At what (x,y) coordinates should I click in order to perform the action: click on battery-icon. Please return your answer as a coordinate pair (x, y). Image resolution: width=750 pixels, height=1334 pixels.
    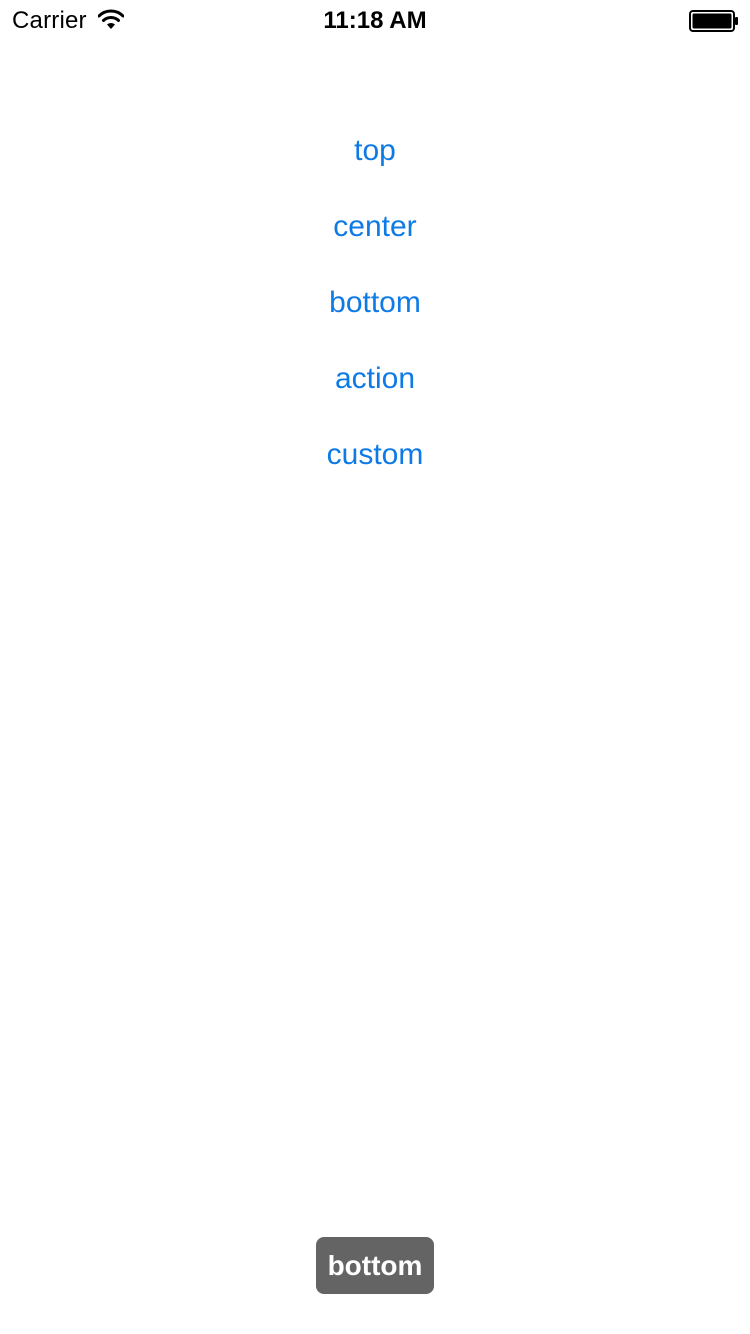
    Looking at the image, I should click on (713, 21).